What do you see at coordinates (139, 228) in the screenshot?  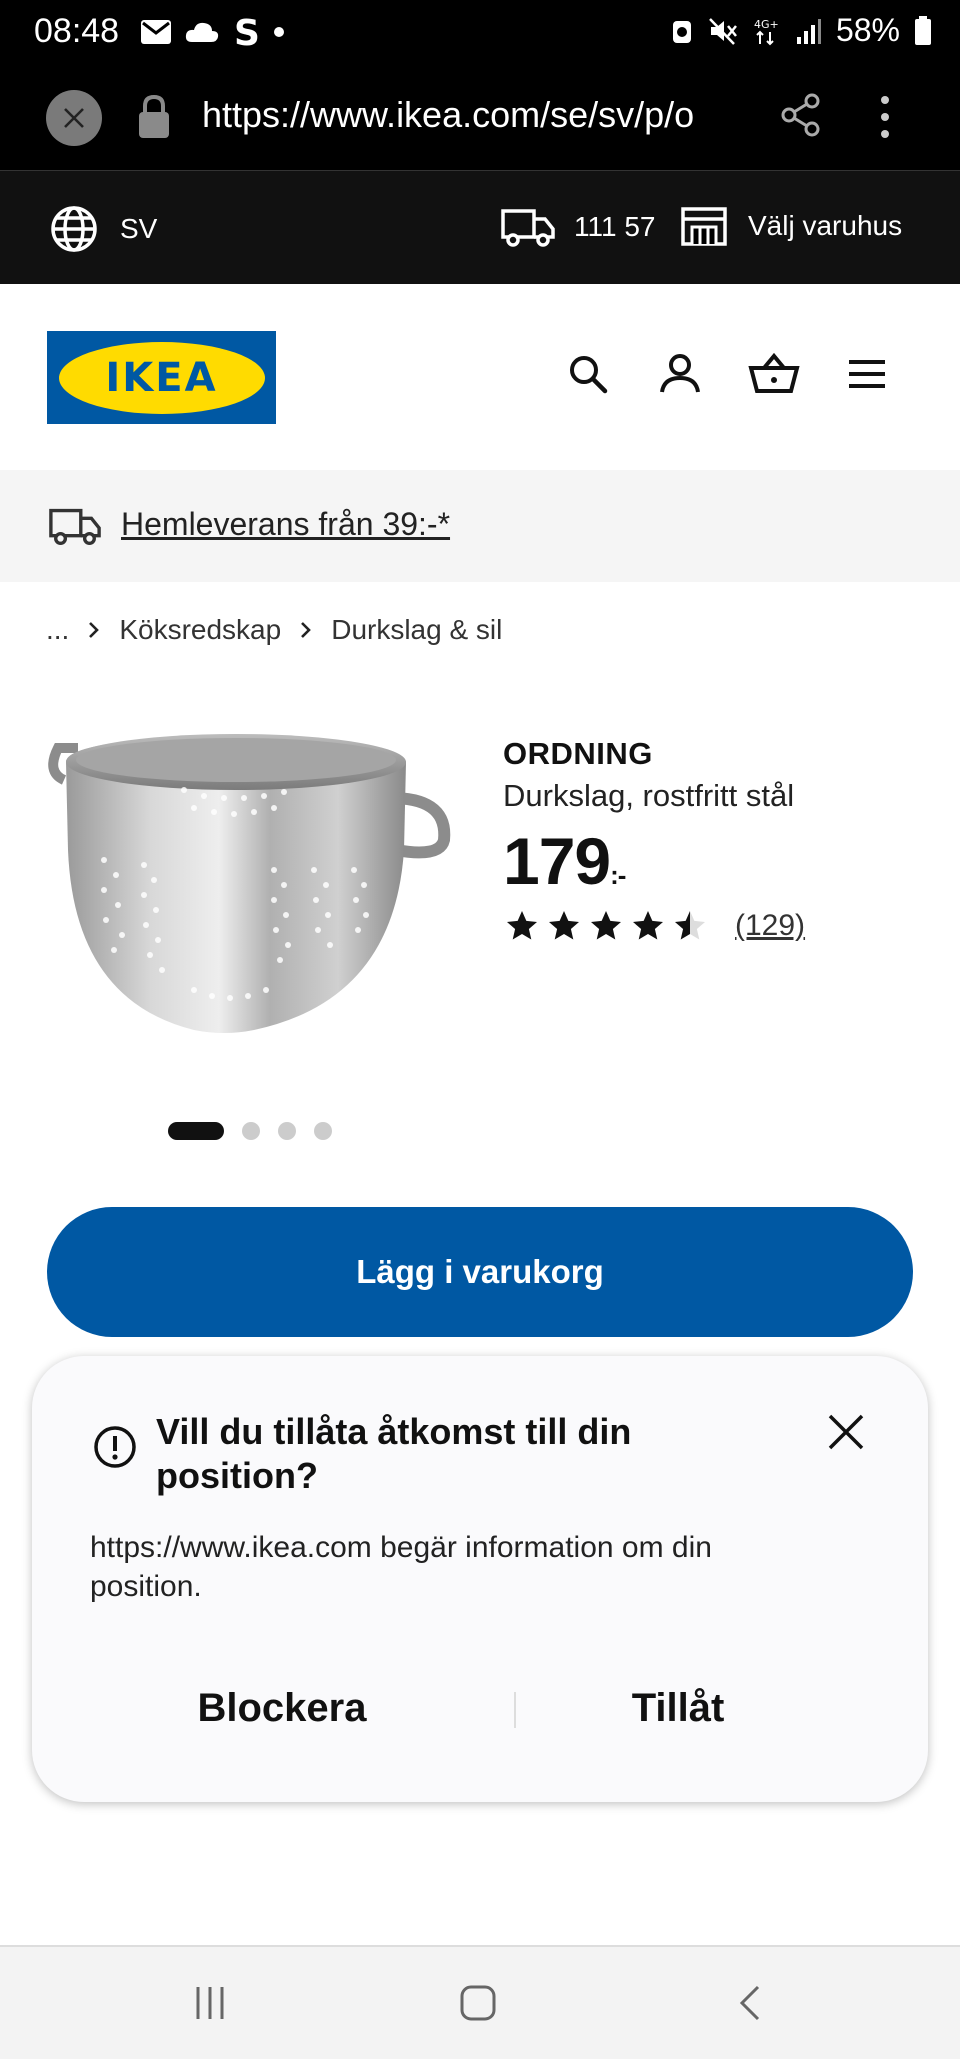 I see `language-label: SV` at bounding box center [139, 228].